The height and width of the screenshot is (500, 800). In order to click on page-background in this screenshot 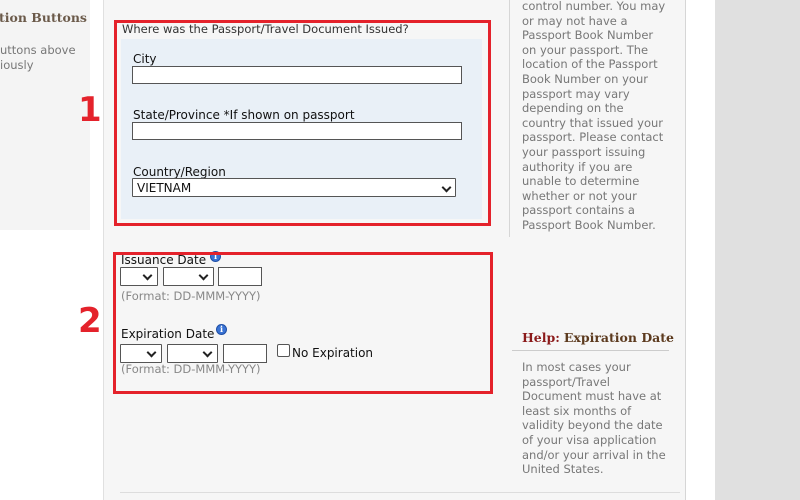, I will do `click(757, 250)`.